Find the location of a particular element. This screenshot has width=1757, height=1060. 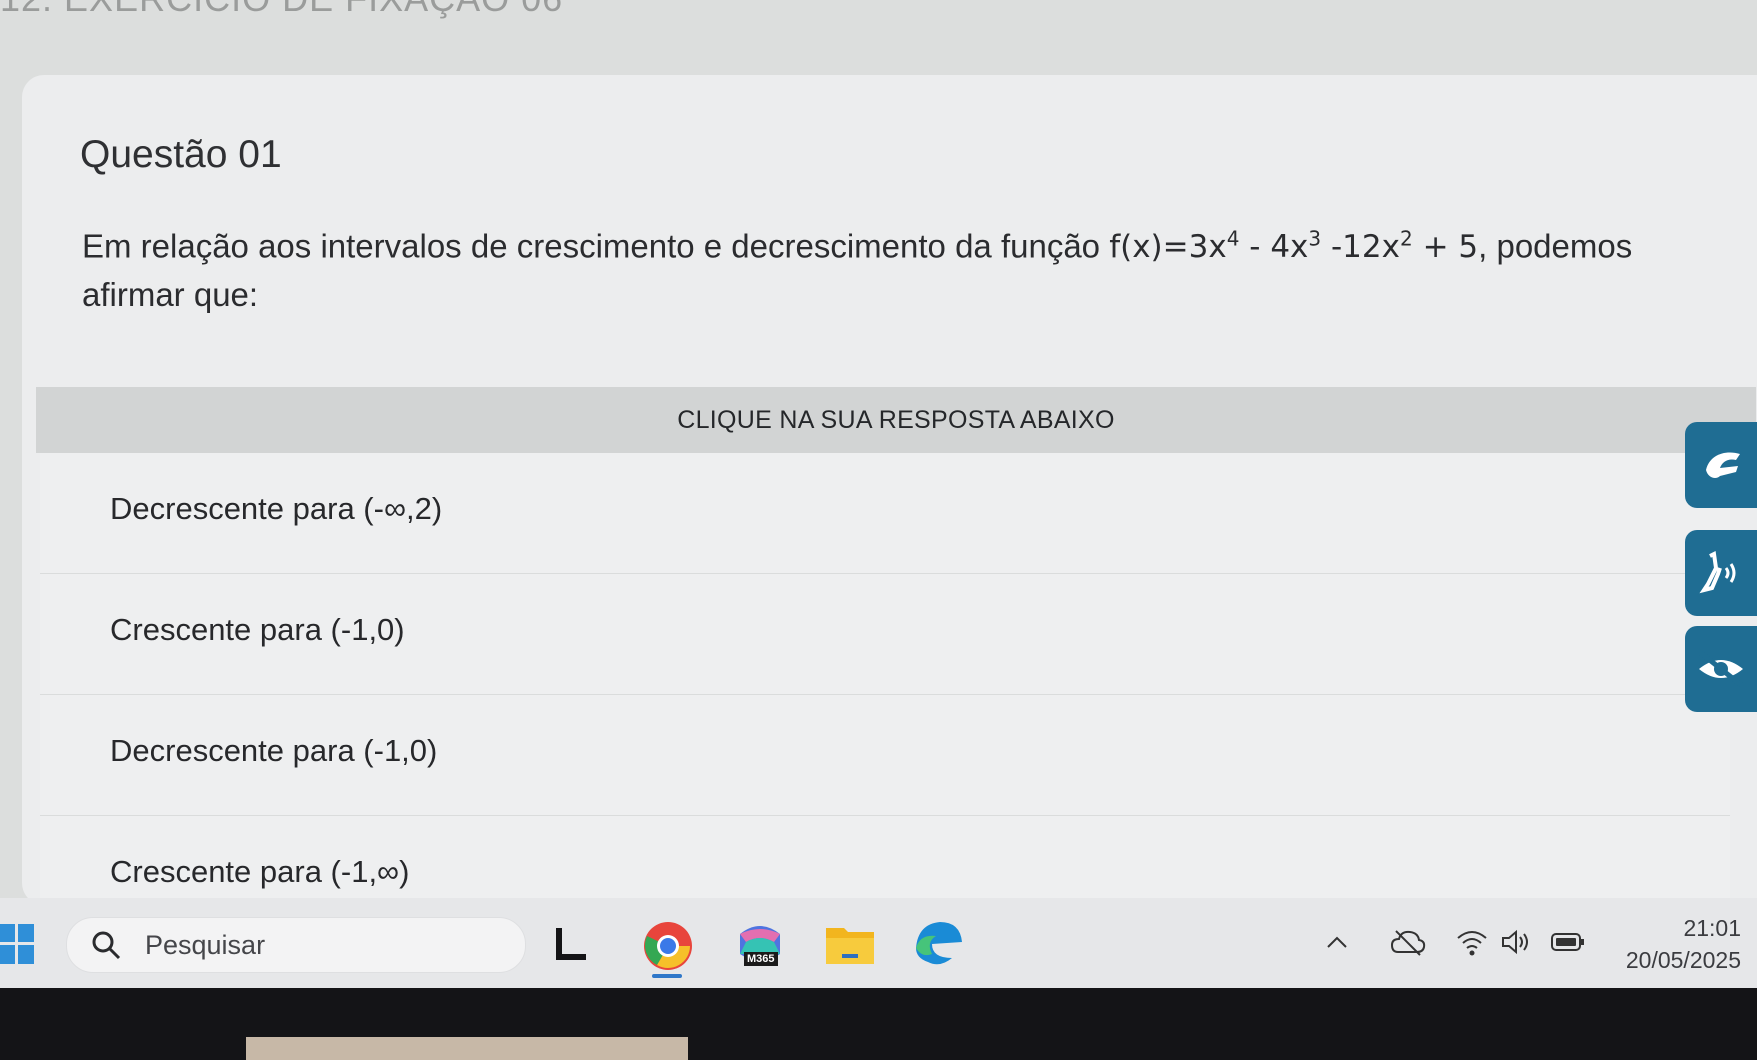

volume-icon is located at coordinates (1516, 942).